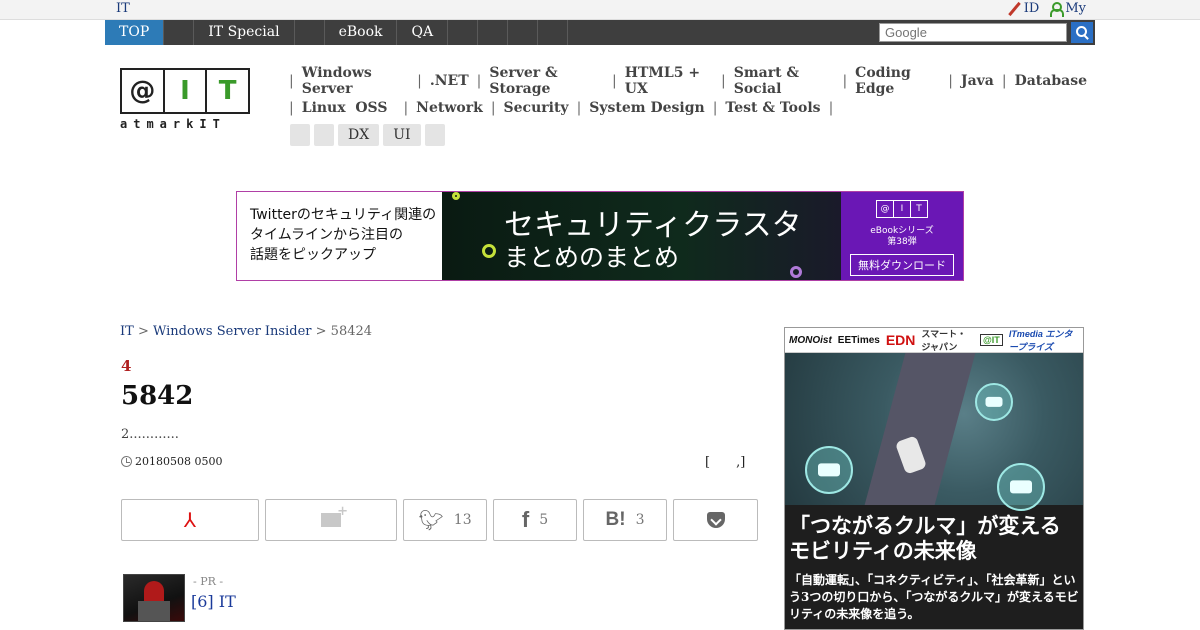 This screenshot has width=1200, height=630. I want to click on ad-image, so click(934, 432).